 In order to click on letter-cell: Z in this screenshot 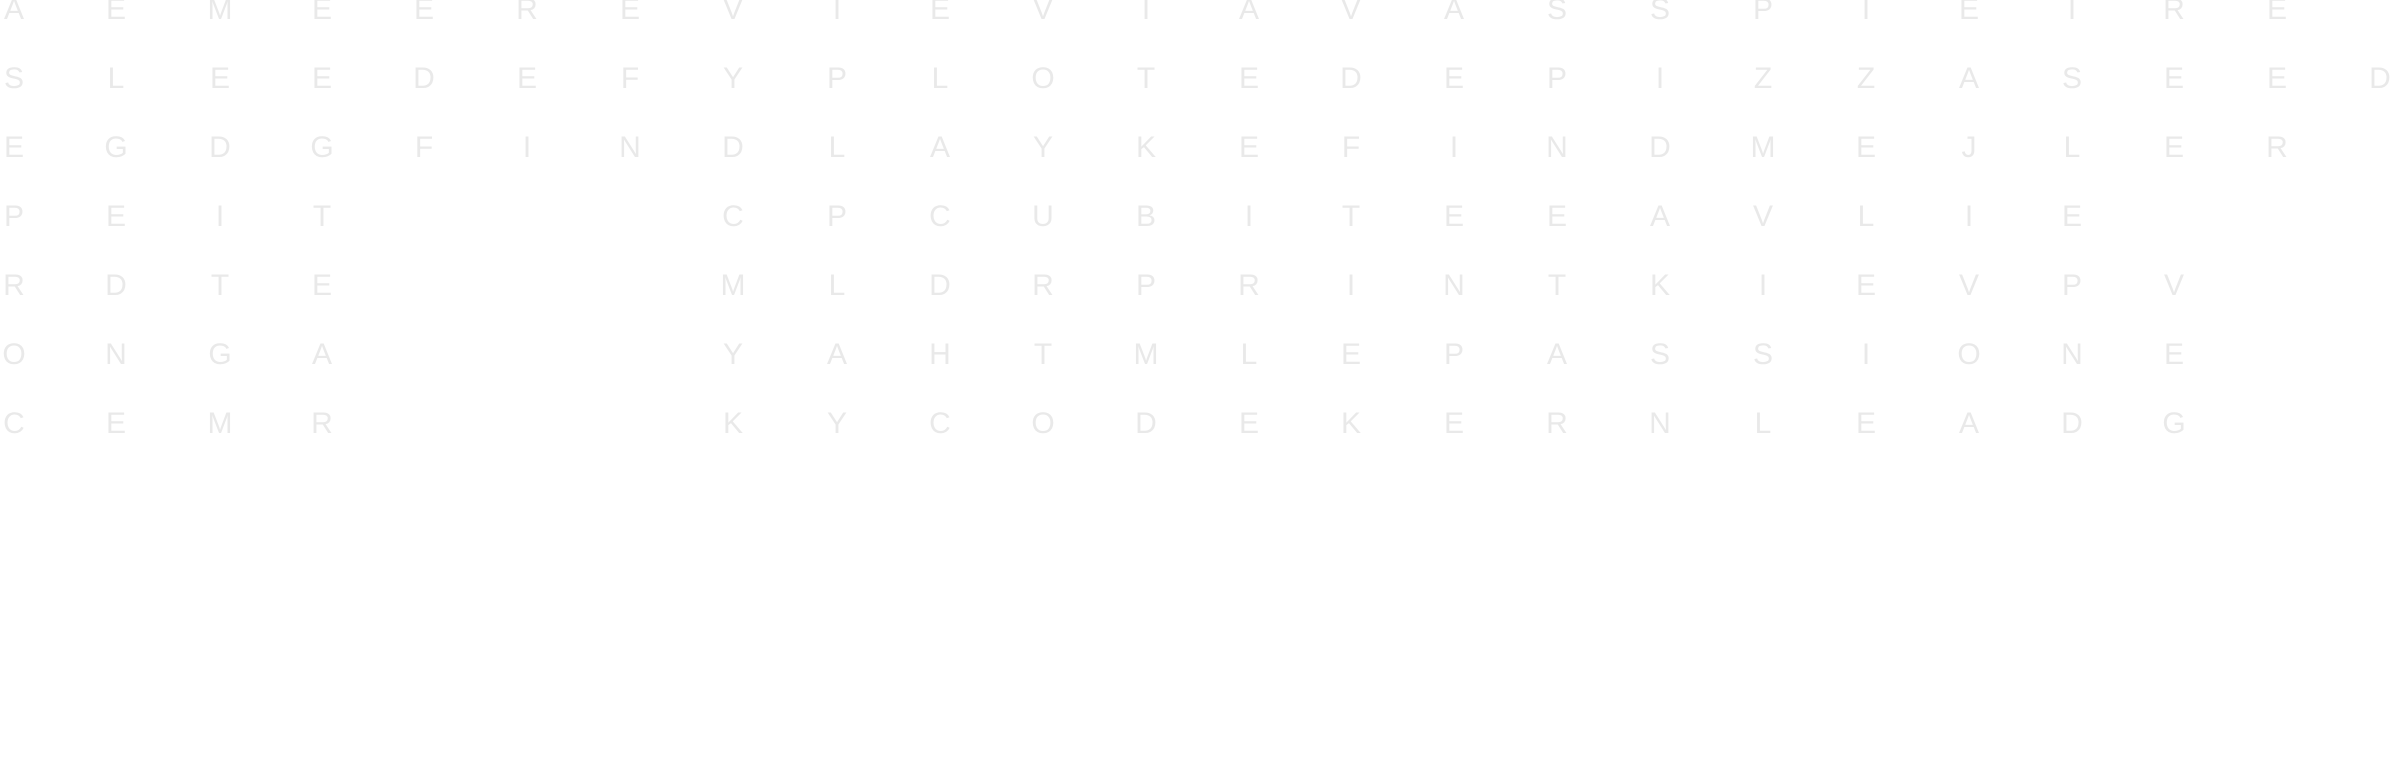, I will do `click(1763, 78)`.